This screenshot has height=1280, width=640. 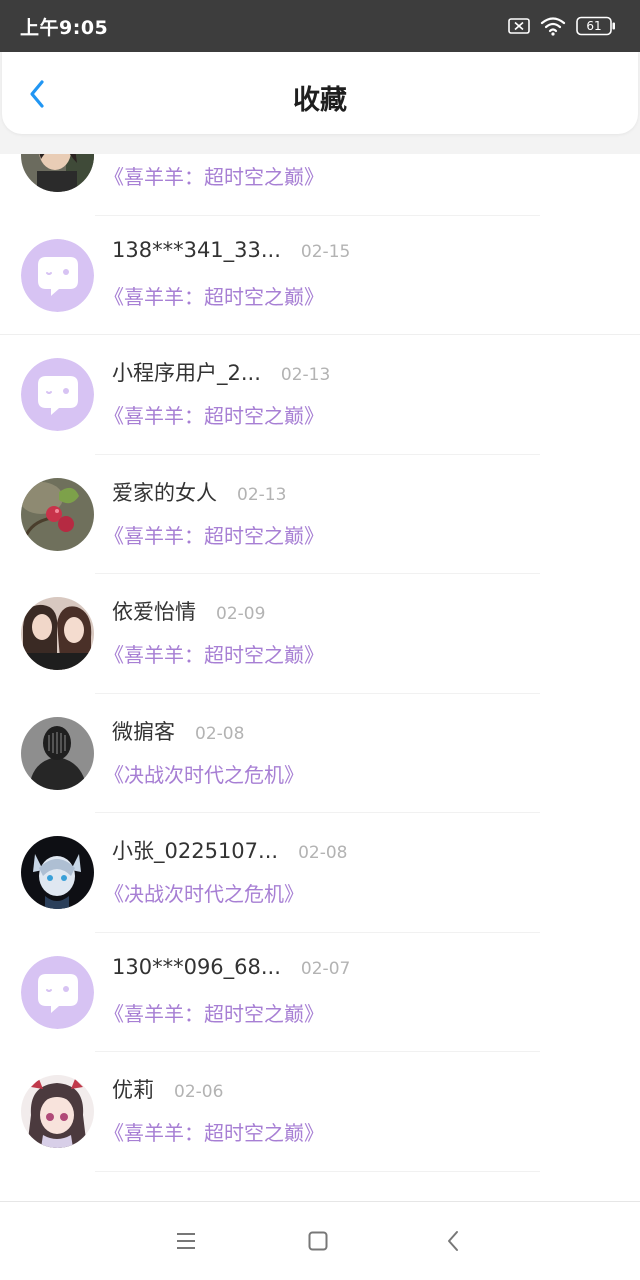 I want to click on wifi-icon, so click(x=553, y=26).